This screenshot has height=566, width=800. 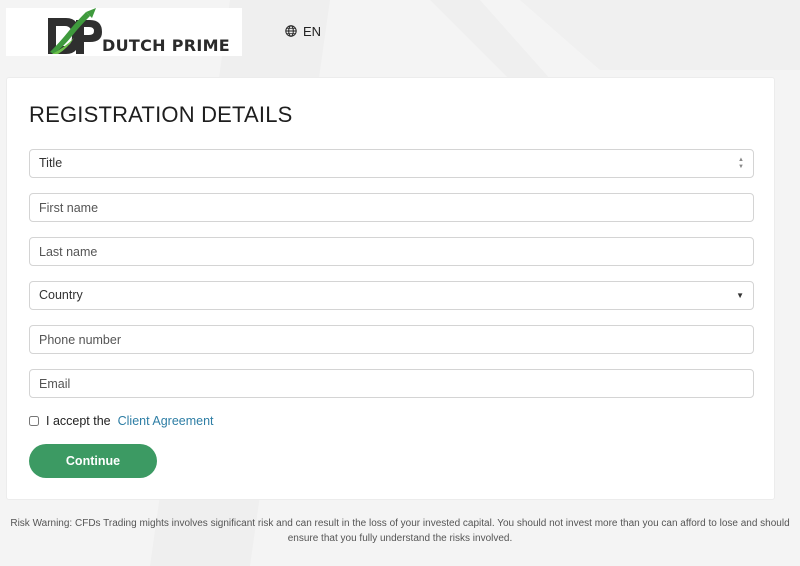 What do you see at coordinates (391, 383) in the screenshot?
I see `email-input` at bounding box center [391, 383].